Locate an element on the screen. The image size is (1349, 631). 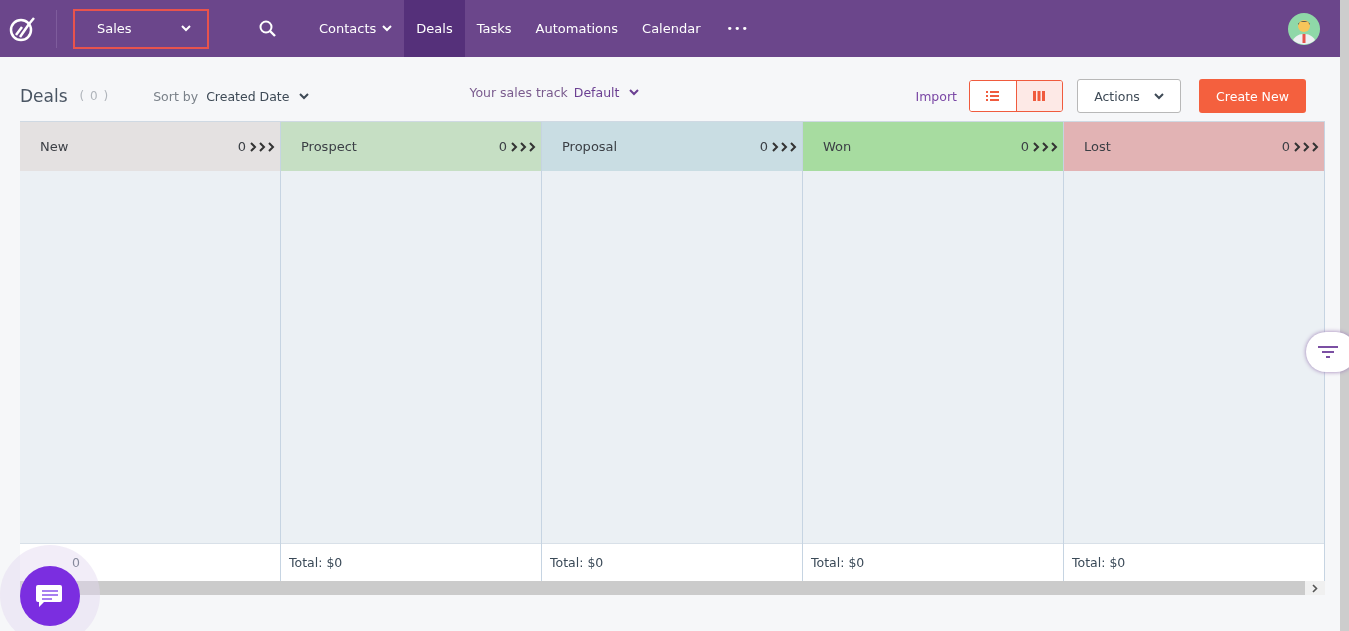
sort-label: Sort by is located at coordinates (176, 96).